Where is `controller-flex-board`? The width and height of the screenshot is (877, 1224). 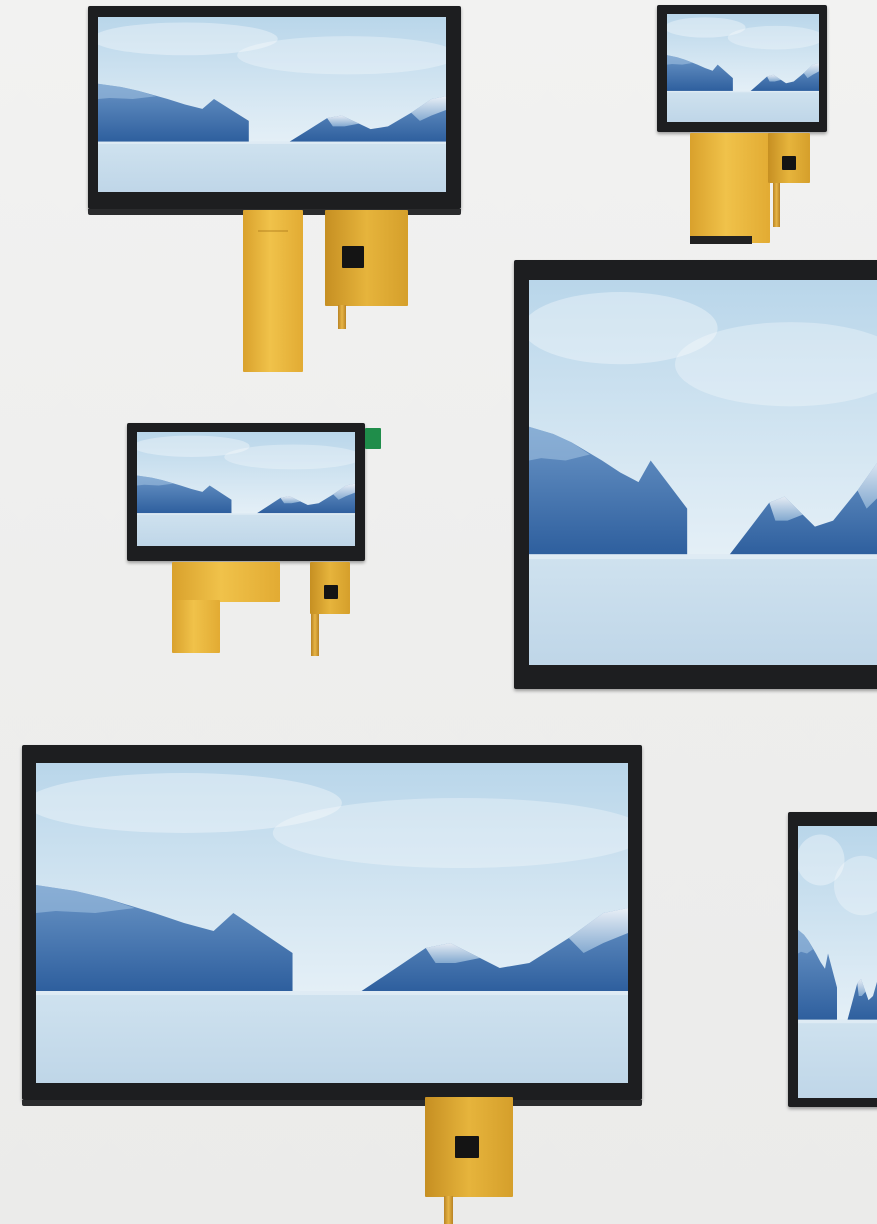 controller-flex-board is located at coordinates (366, 258).